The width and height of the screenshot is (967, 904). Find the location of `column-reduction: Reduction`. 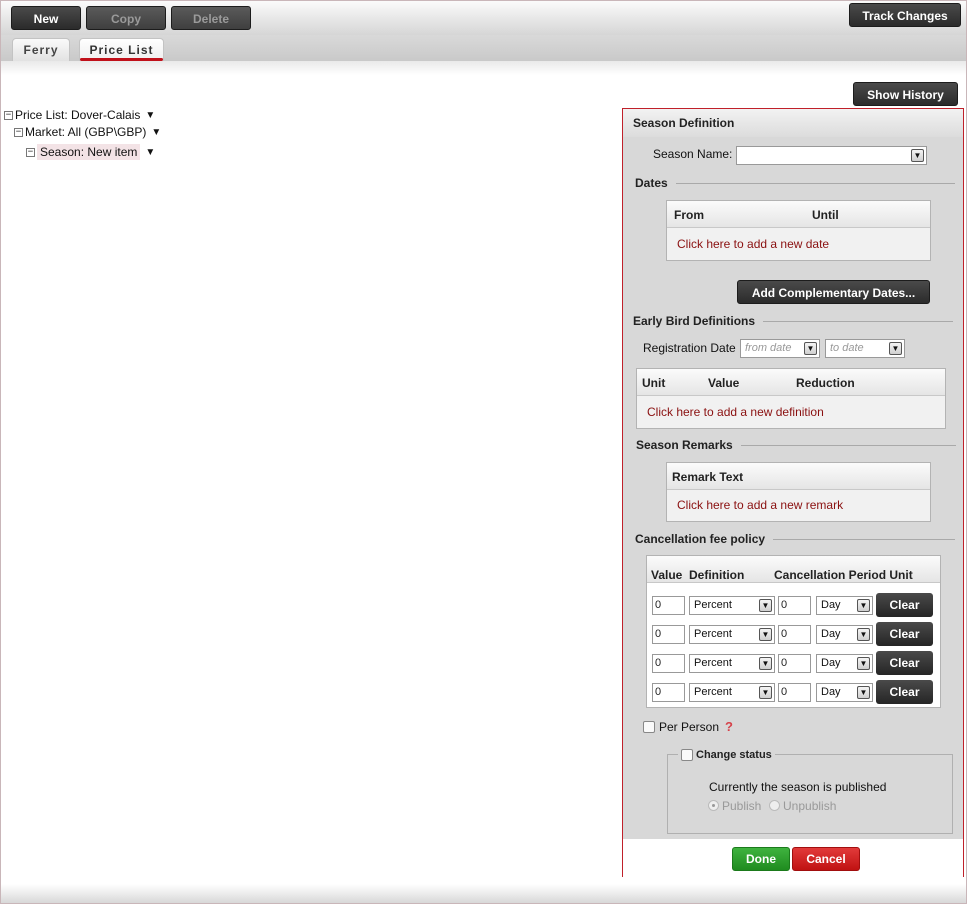

column-reduction: Reduction is located at coordinates (825, 383).